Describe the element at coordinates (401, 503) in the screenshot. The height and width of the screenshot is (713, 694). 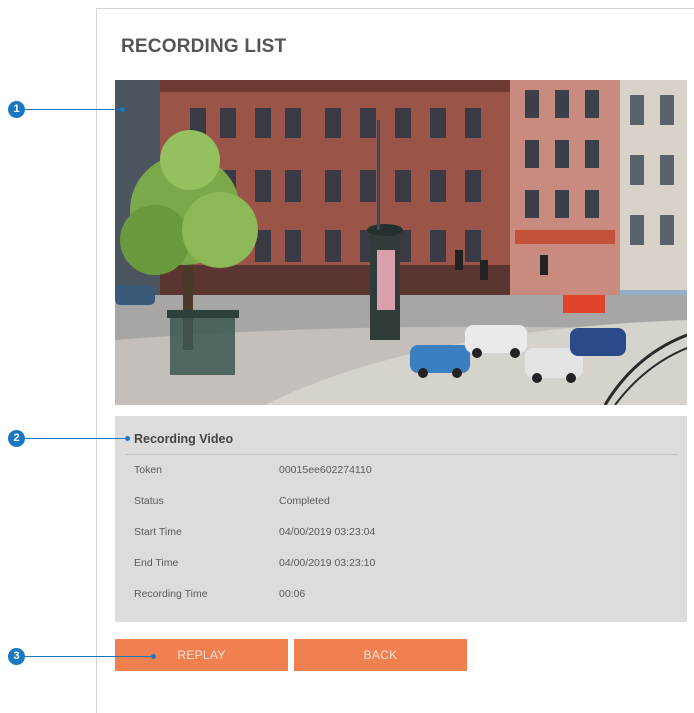
I see `info-row-status: Status Completed` at that location.